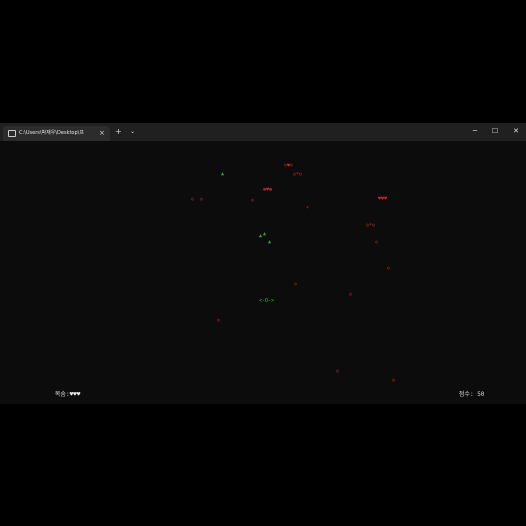  I want to click on score-value: 50, so click(481, 394).